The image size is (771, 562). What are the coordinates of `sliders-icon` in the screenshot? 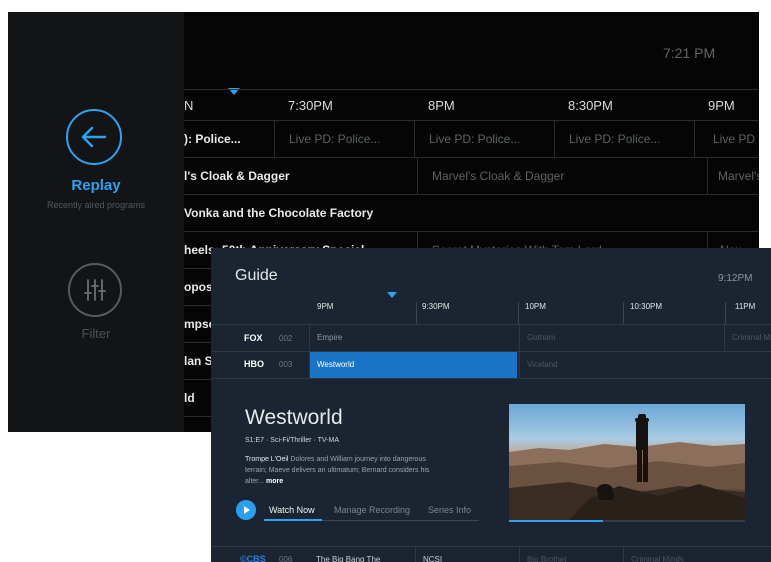 It's located at (95, 290).